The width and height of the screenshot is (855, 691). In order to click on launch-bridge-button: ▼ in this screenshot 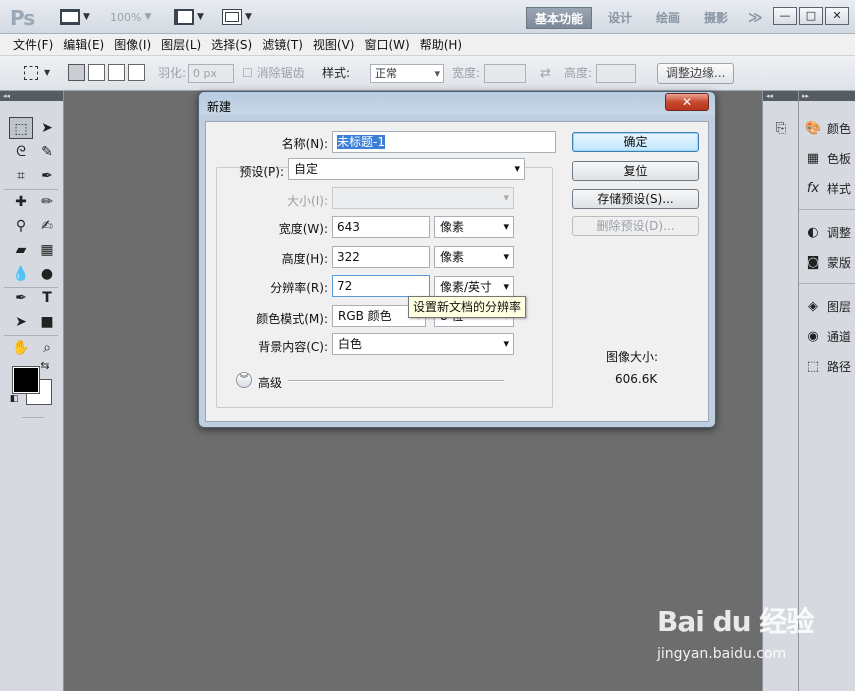, I will do `click(75, 17)`.